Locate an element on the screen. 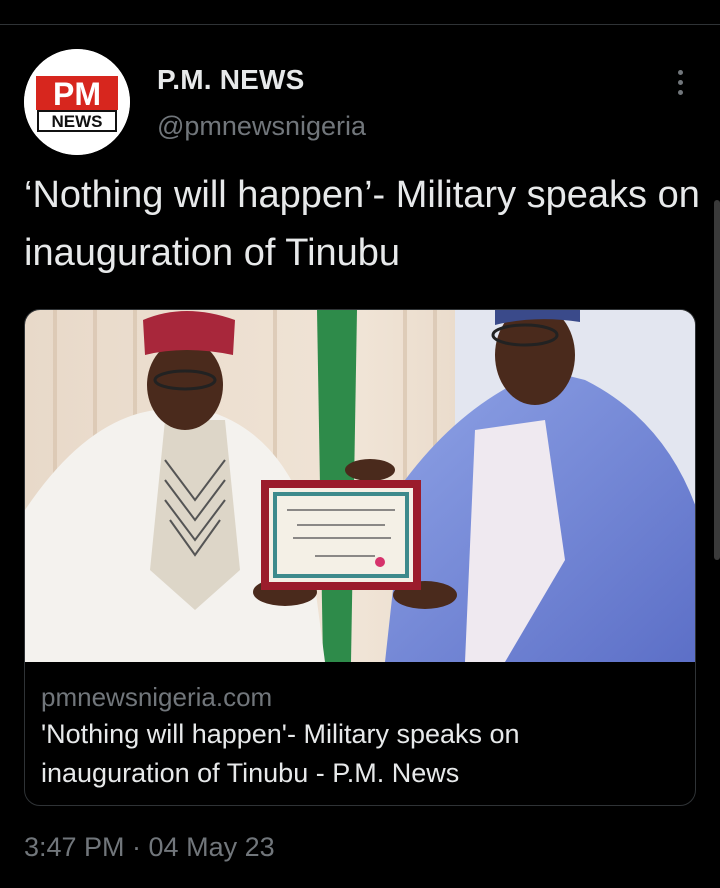  logo-text-top: PM is located at coordinates (77, 94).